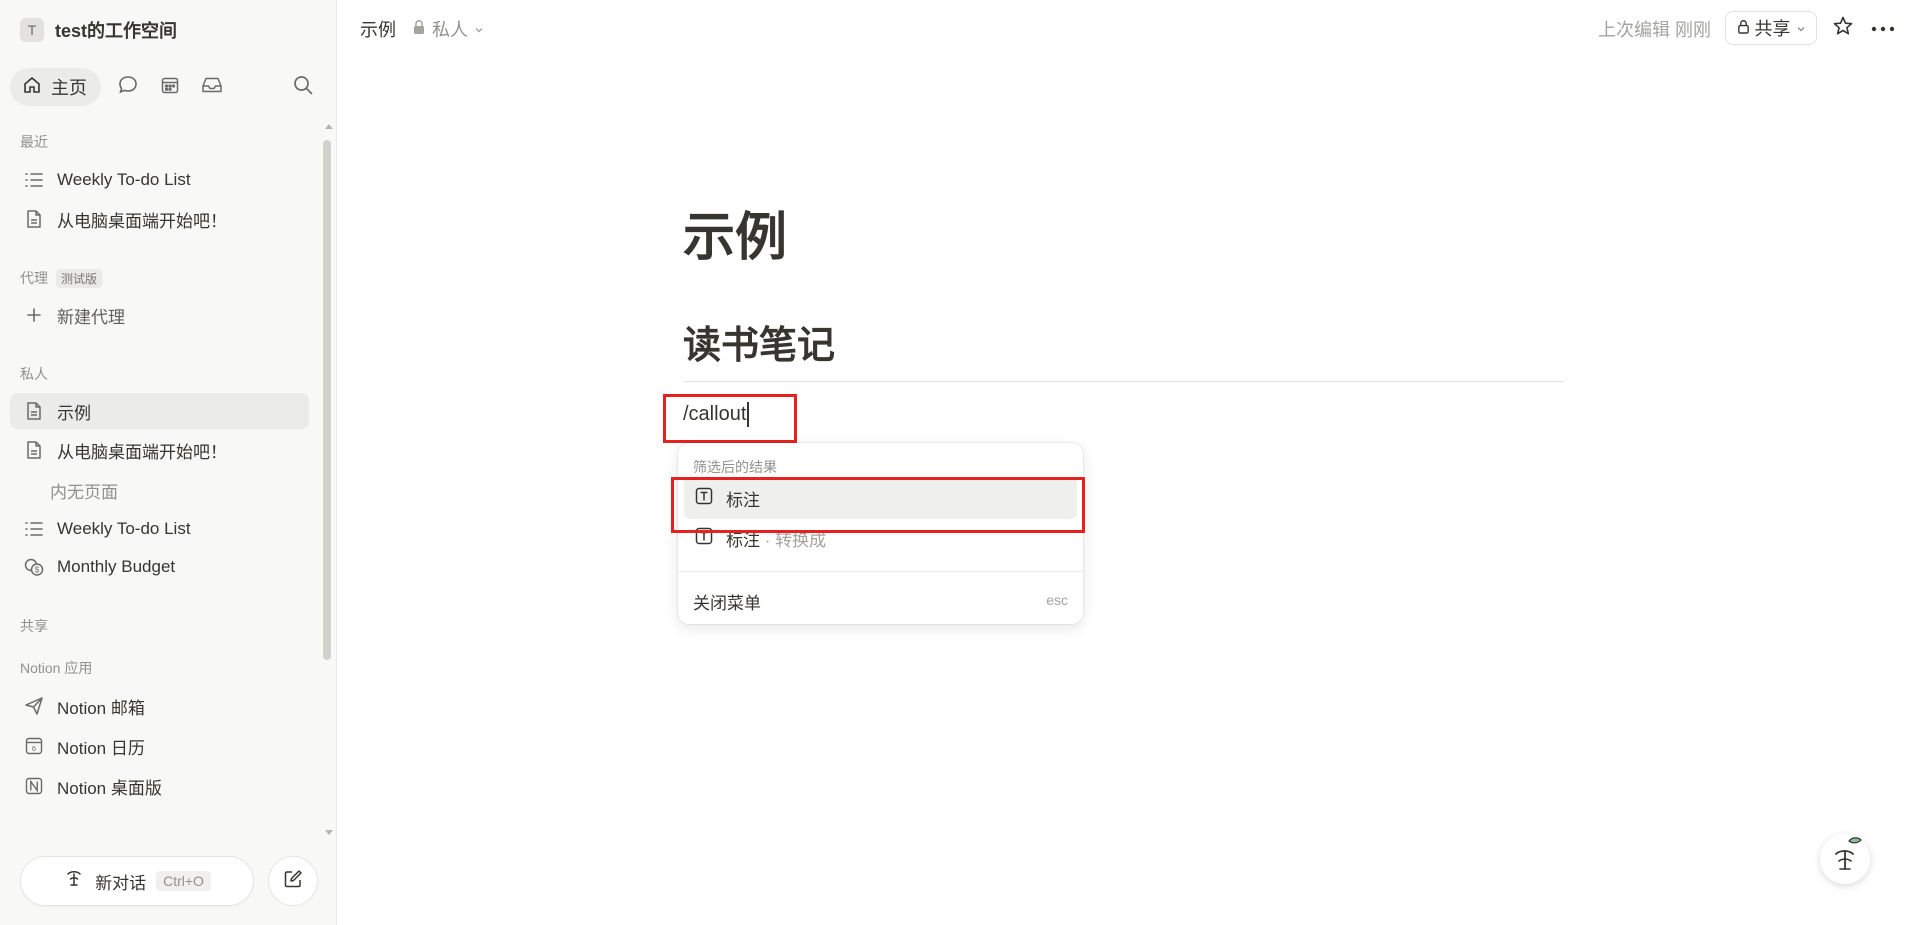 This screenshot has width=1910, height=925. Describe the element at coordinates (116, 31) in the screenshot. I see `workspace-name: test的工作空间` at that location.